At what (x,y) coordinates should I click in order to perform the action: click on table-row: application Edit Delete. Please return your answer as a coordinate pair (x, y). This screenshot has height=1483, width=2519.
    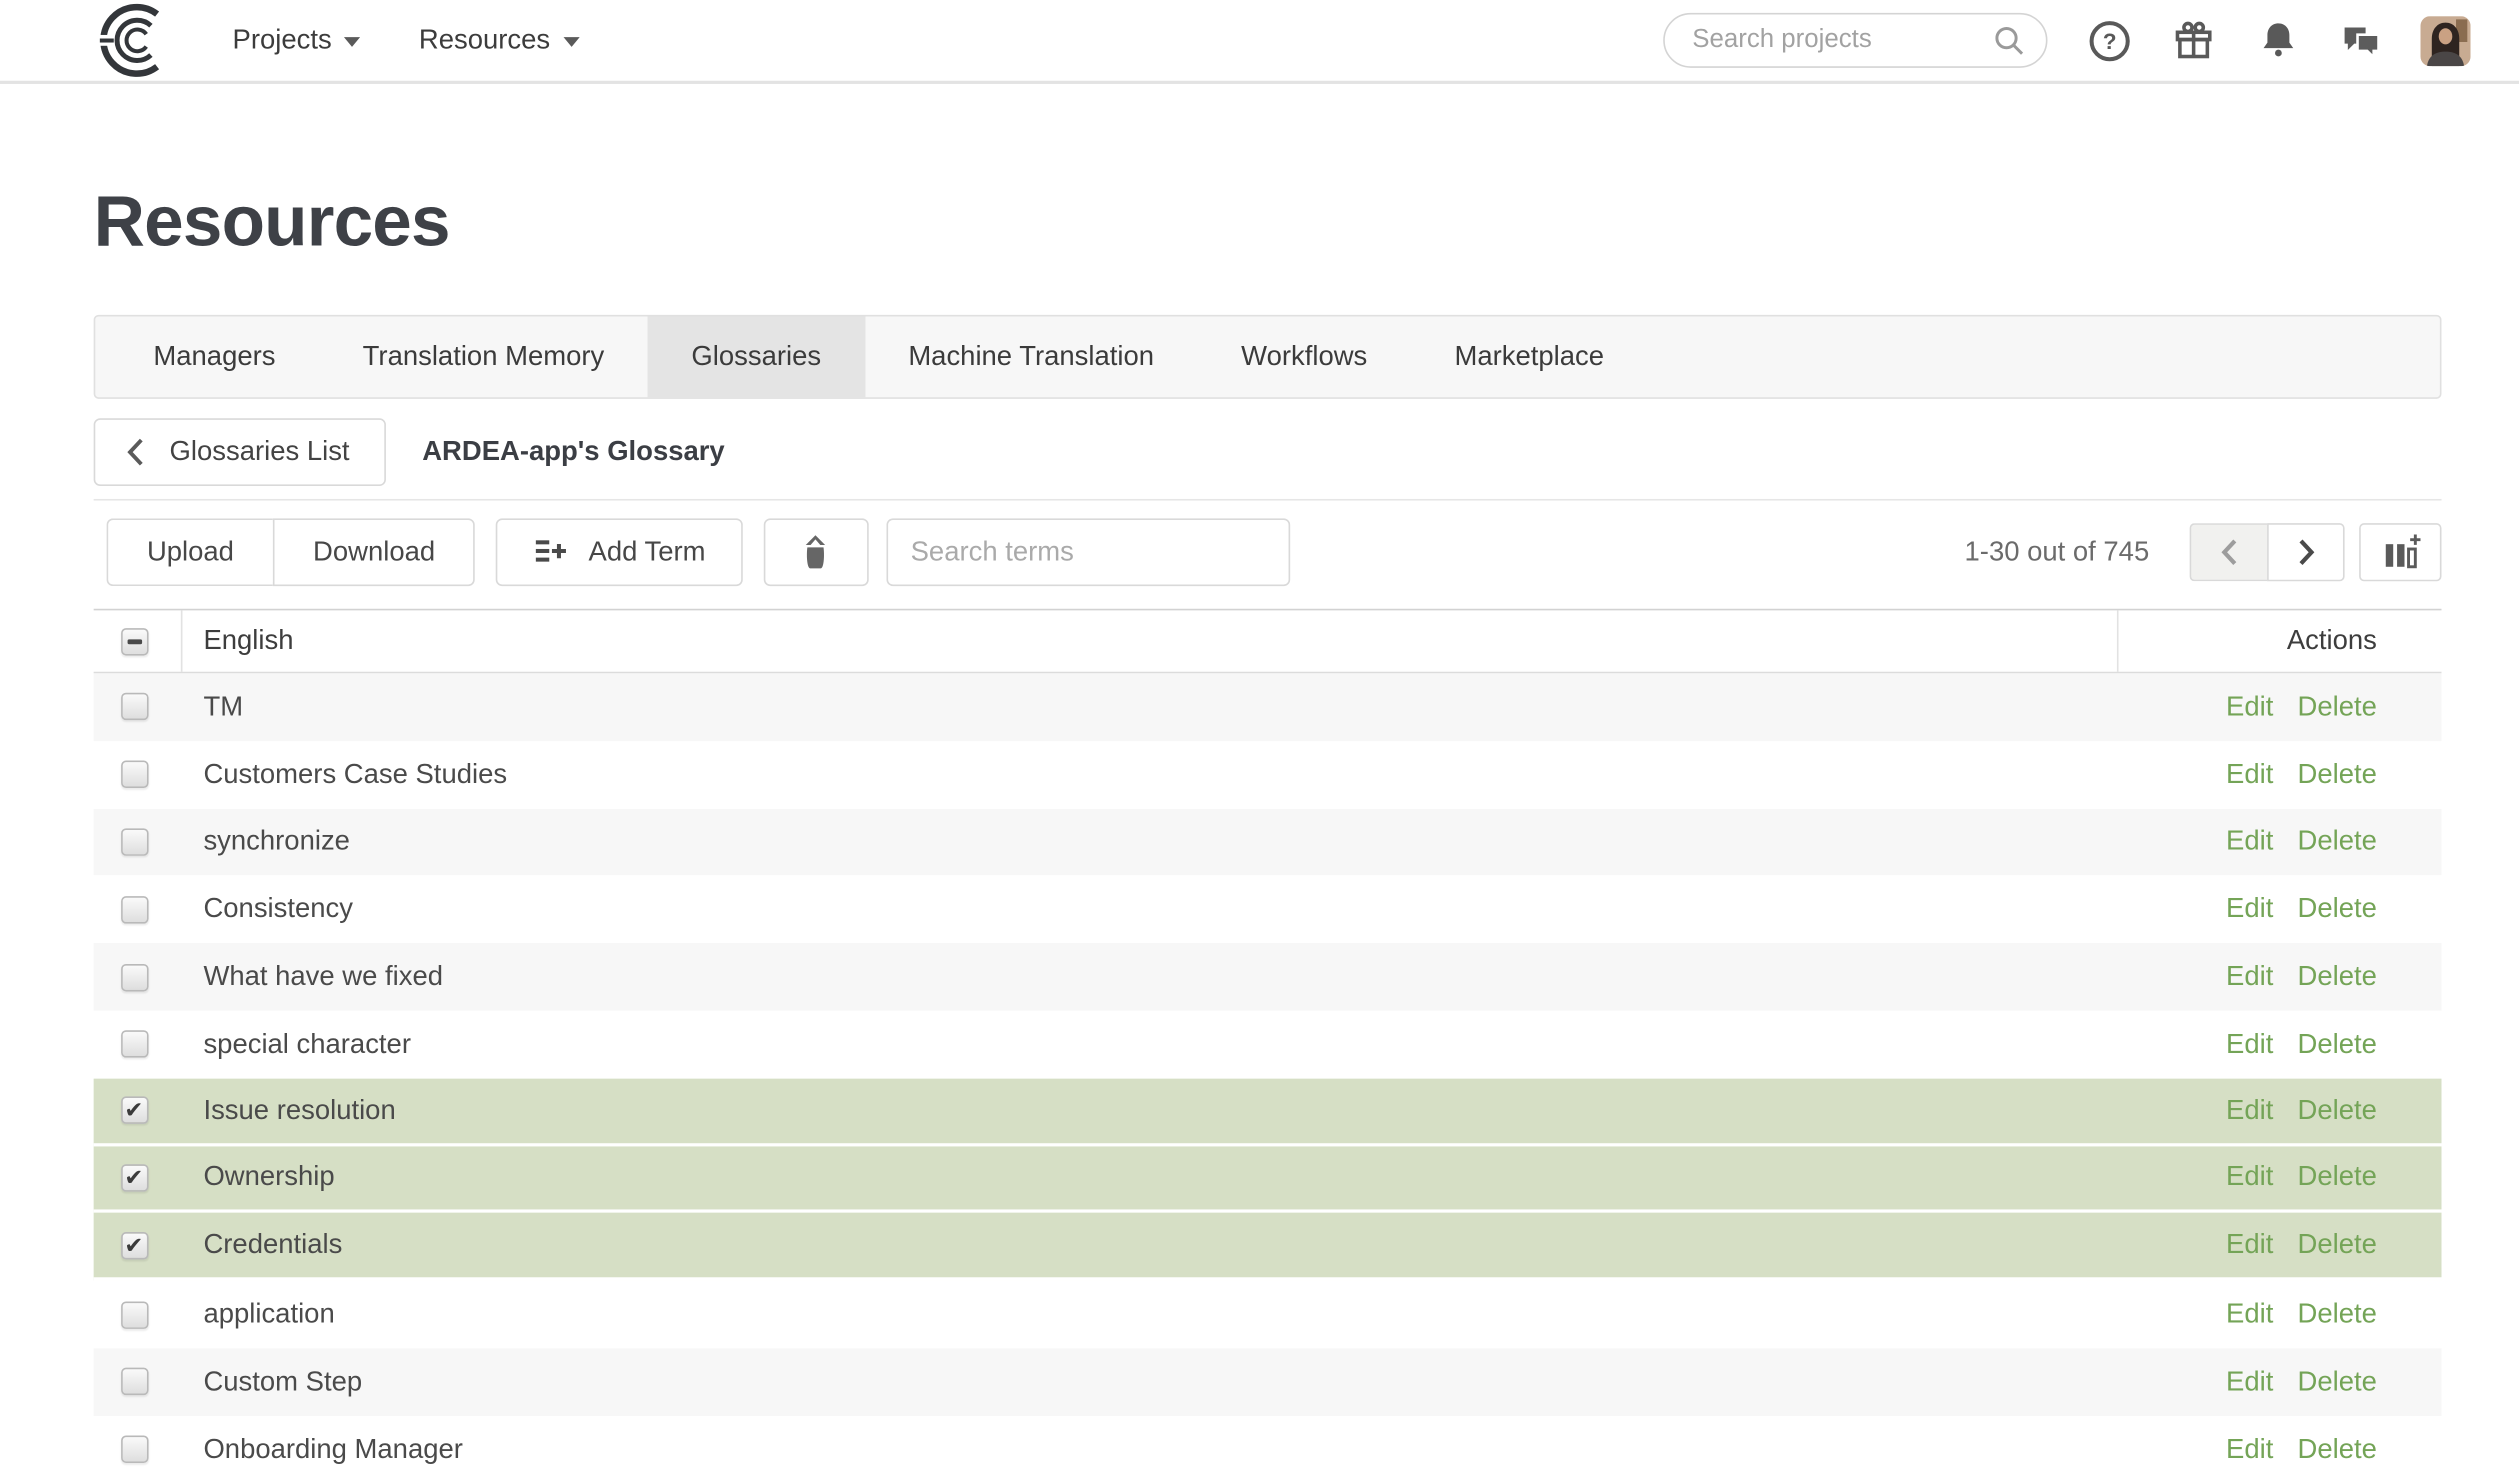
    Looking at the image, I should click on (1267, 1314).